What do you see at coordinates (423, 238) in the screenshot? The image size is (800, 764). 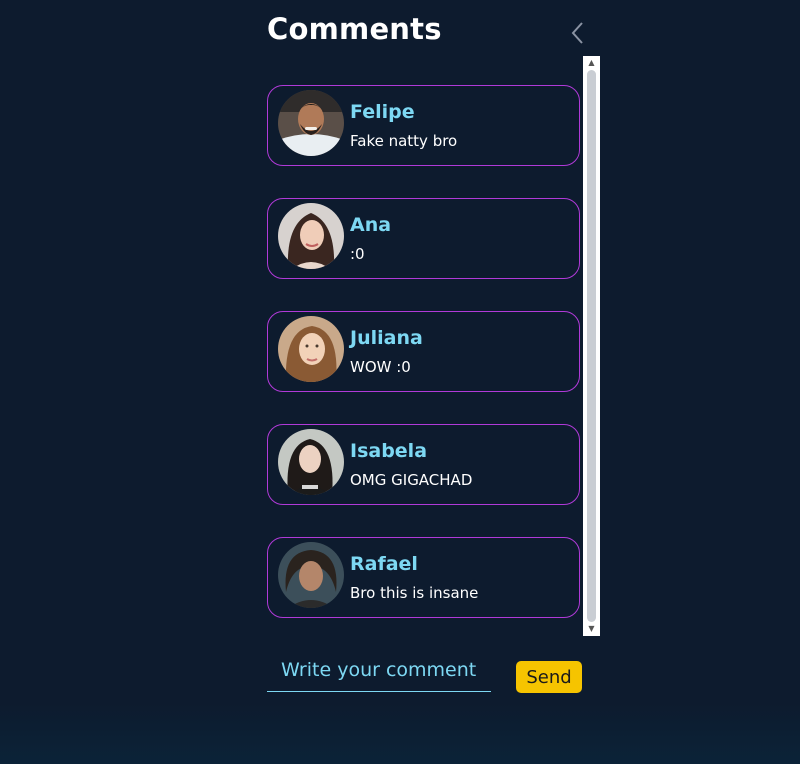 I see `comment-card: Ana :0` at bounding box center [423, 238].